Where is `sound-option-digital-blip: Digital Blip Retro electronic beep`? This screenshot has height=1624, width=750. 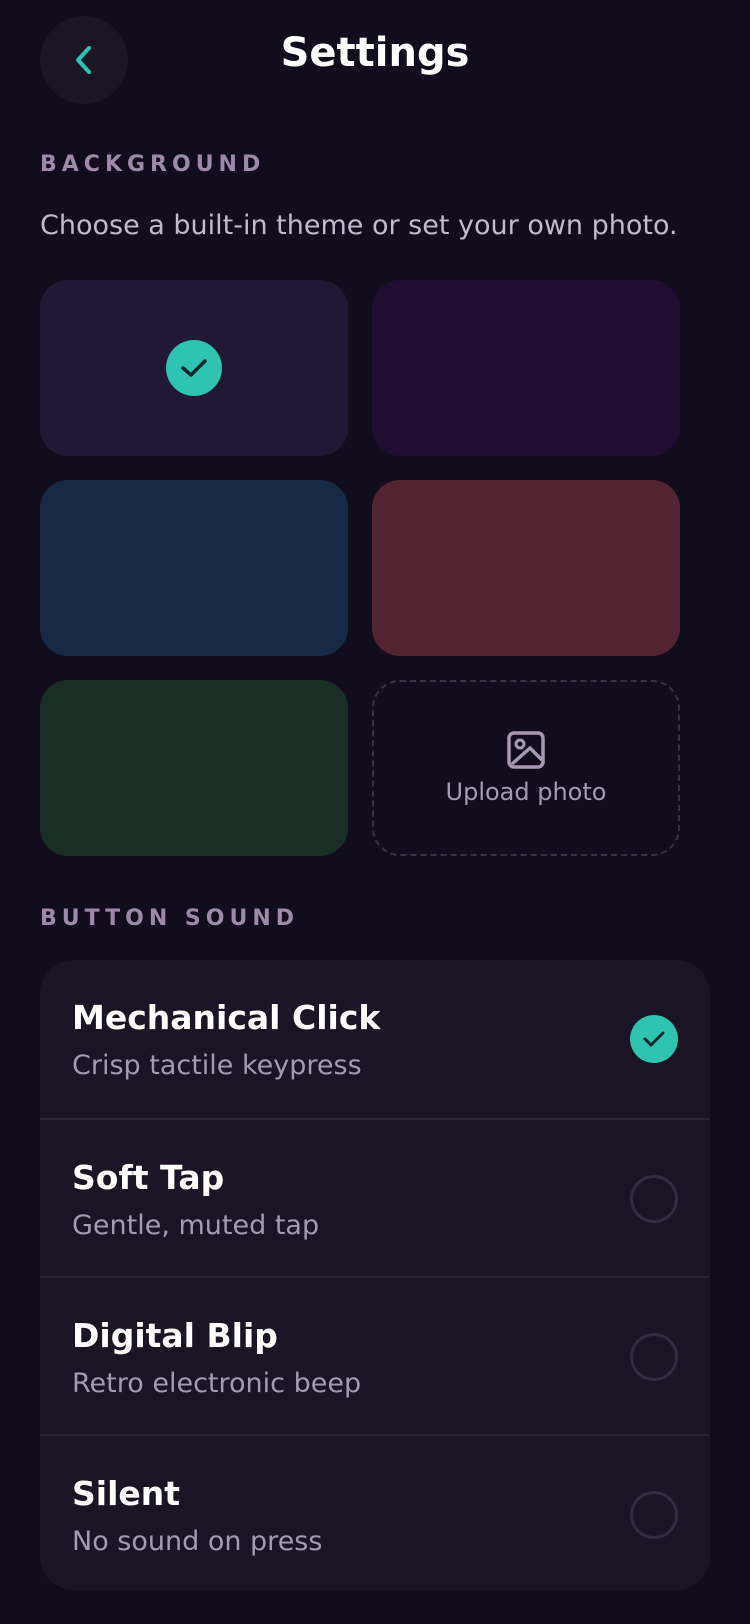
sound-option-digital-blip: Digital Blip Retro electronic beep is located at coordinates (375, 1355).